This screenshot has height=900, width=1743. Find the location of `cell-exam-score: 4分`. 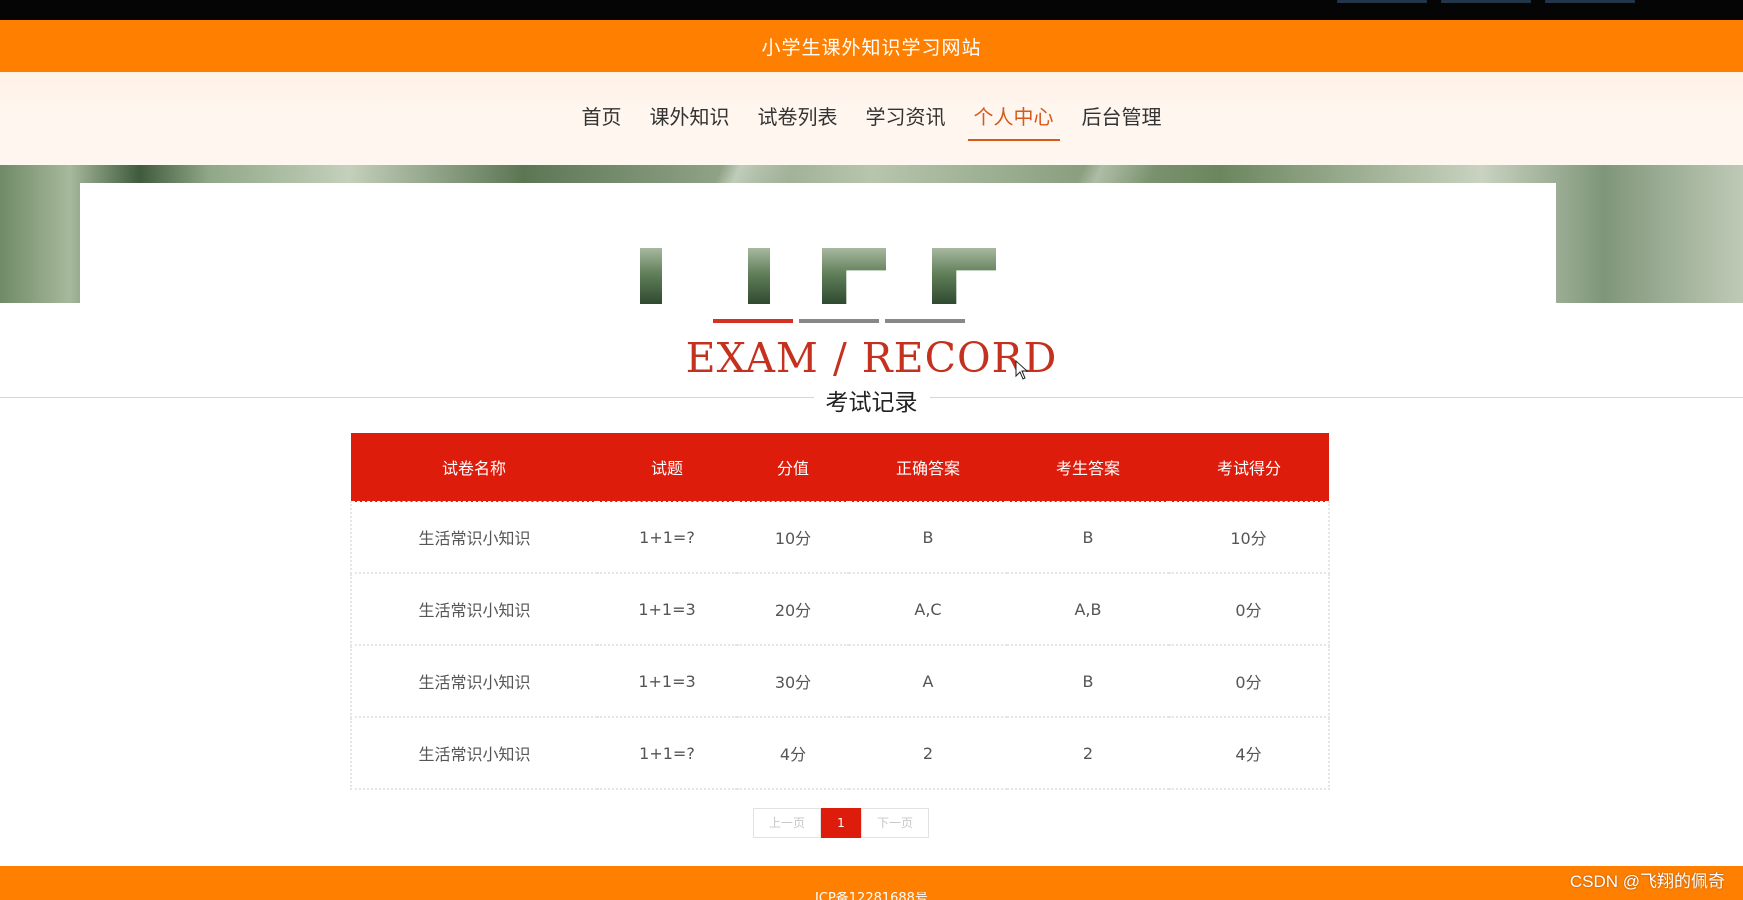

cell-exam-score: 4分 is located at coordinates (1249, 753).